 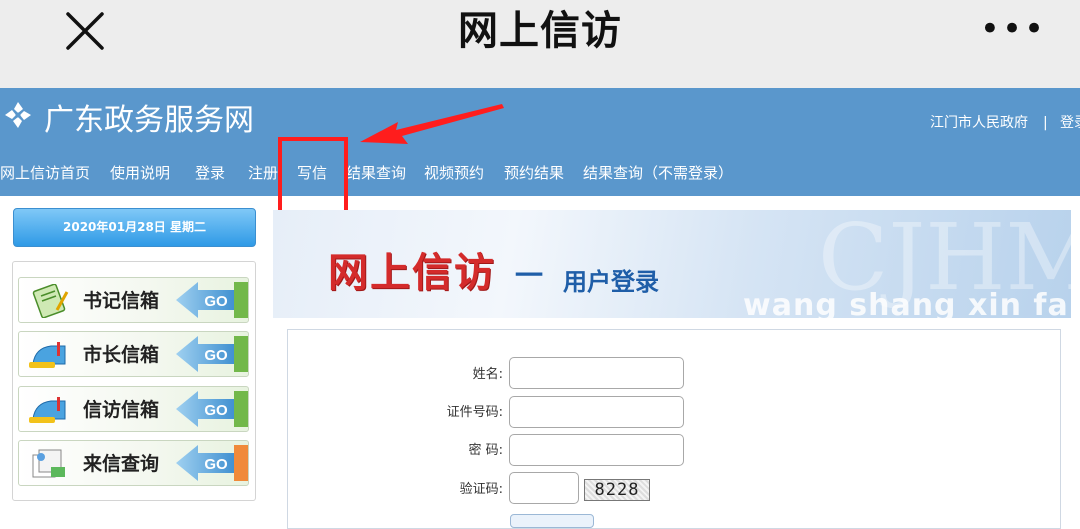 I want to click on document-search-icon, so click(x=48, y=463).